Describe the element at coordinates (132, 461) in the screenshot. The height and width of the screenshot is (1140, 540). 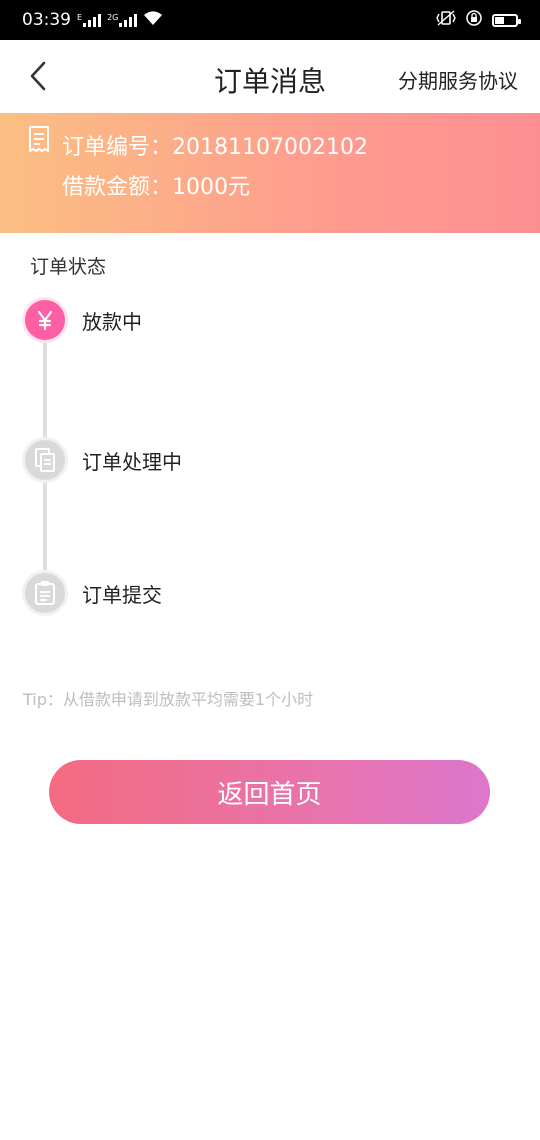
I see `step-label: 订单处理中` at that location.